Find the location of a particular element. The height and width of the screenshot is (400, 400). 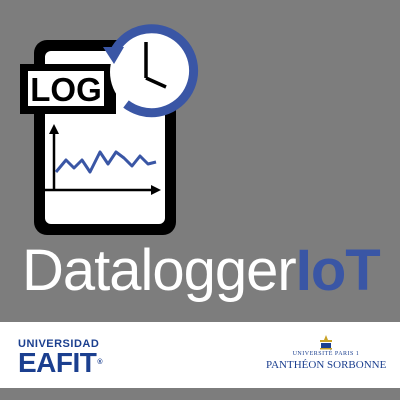

sorbonne-crest-icon is located at coordinates (326, 342).